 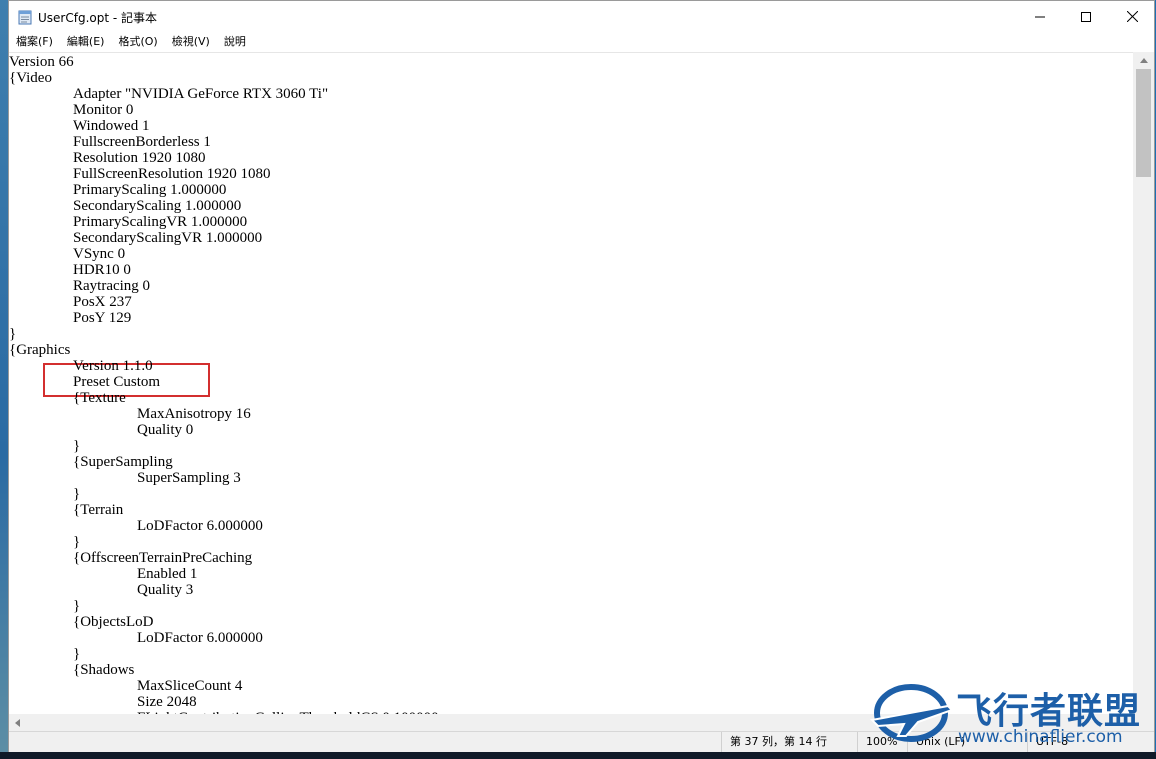 What do you see at coordinates (25, 17) in the screenshot?
I see `notepad-icon` at bounding box center [25, 17].